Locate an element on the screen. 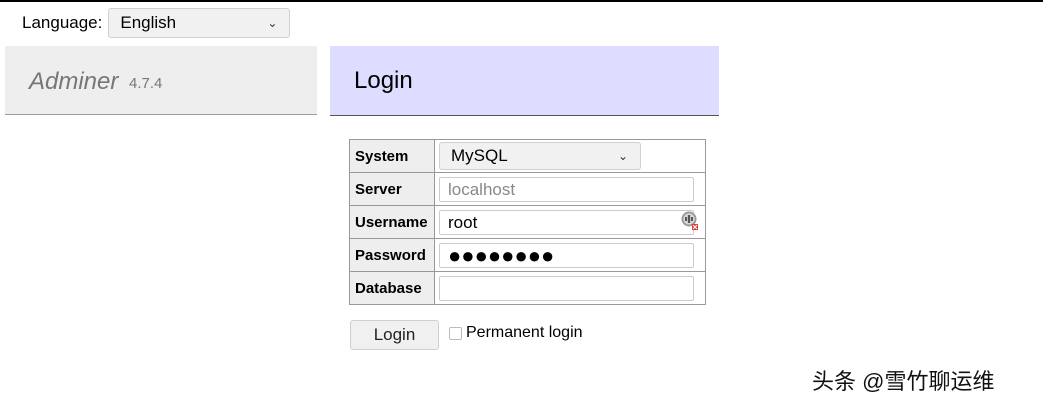 Image resolution: width=1043 pixels, height=404 pixels. password-input: ●●●●●●●● is located at coordinates (566, 255).